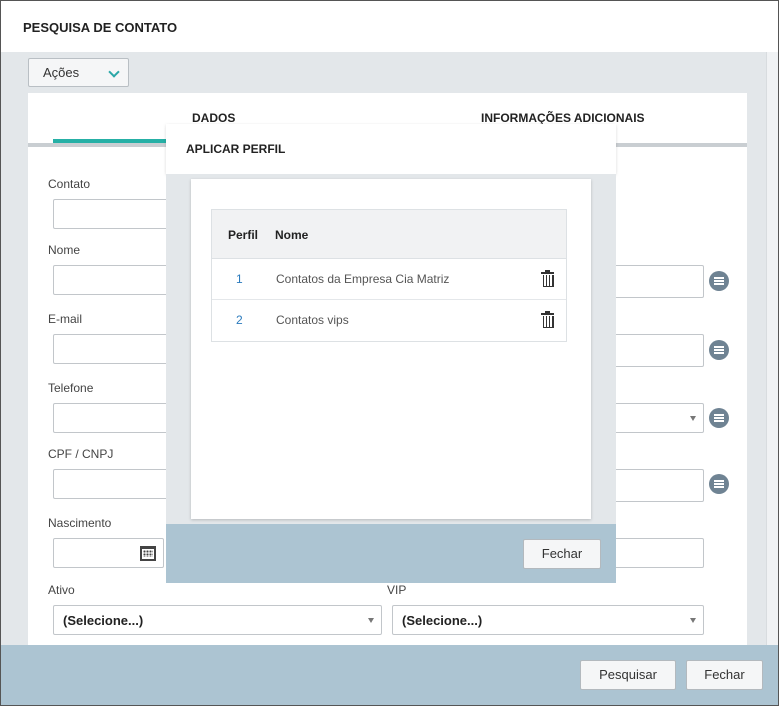 Image resolution: width=779 pixels, height=706 pixels. I want to click on email-label: E-mail, so click(65, 319).